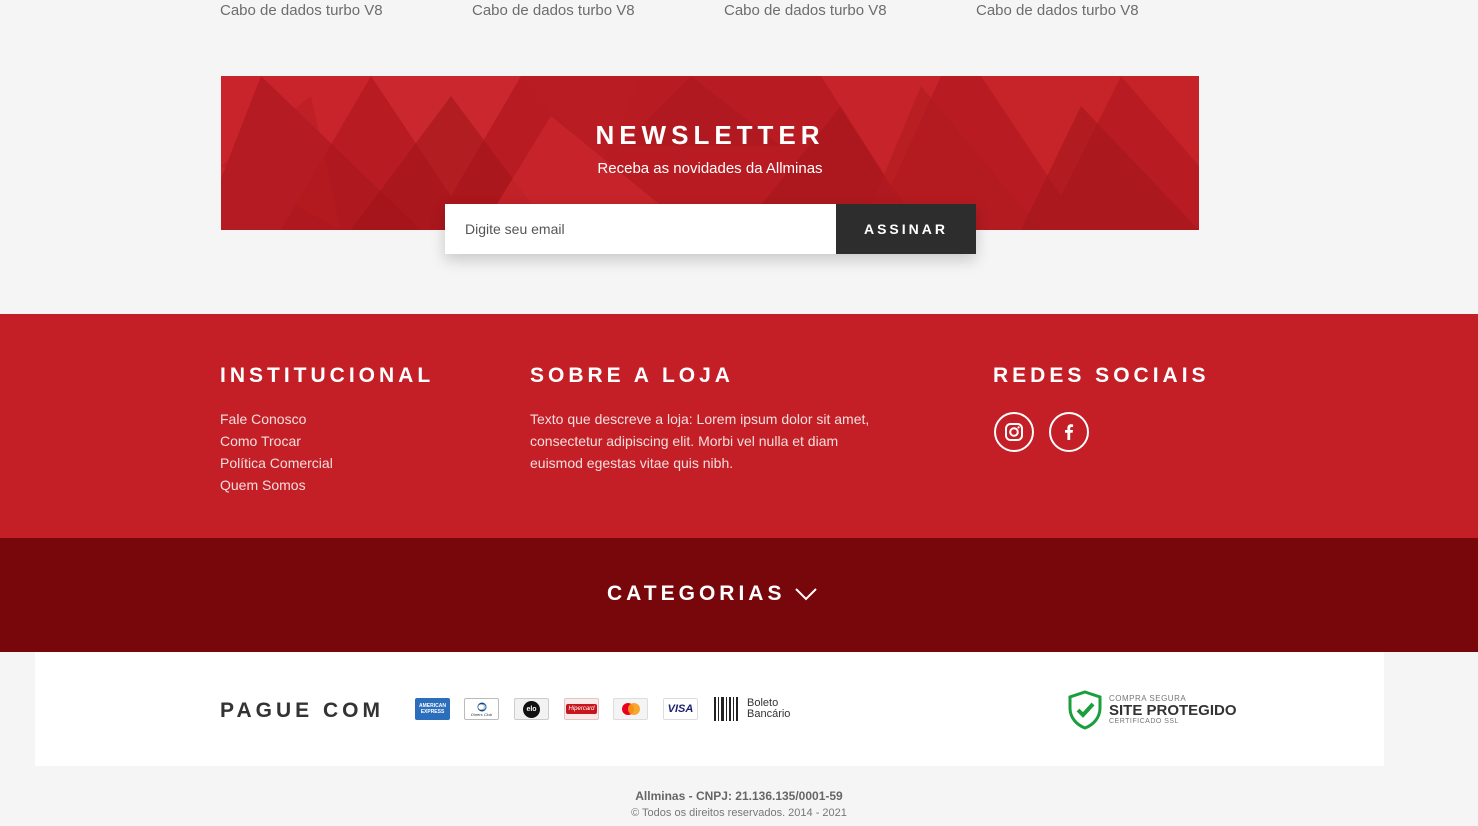  Describe the element at coordinates (481, 706) in the screenshot. I see `diners-club-logo` at that location.